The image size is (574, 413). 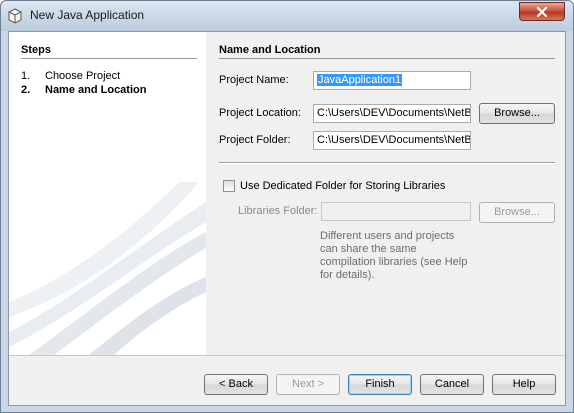 What do you see at coordinates (36, 50) in the screenshot?
I see `steps-title: Steps` at bounding box center [36, 50].